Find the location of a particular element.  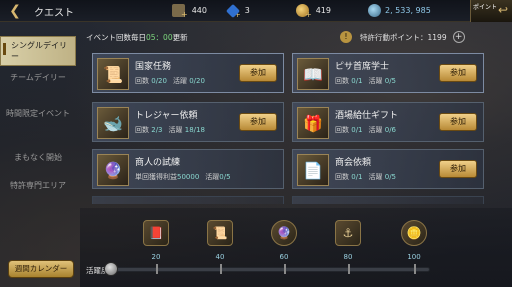

activity-progress-bar is located at coordinates (267, 269).